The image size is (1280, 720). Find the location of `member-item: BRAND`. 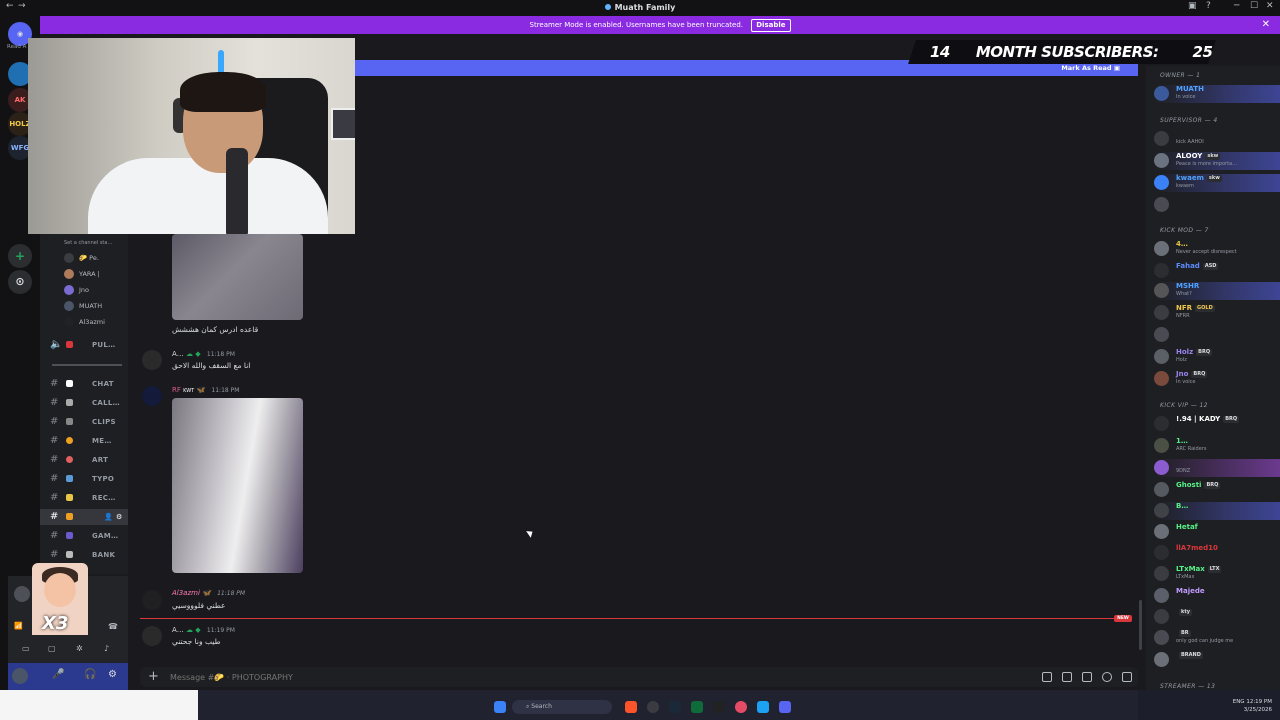

member-item: BRAND is located at coordinates (1217, 660).